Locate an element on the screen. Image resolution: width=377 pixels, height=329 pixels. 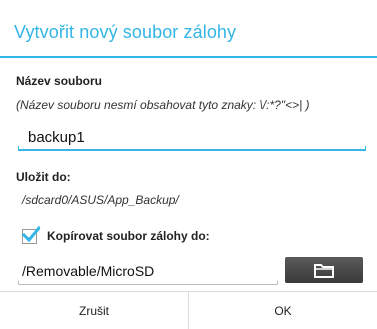
browse-folder-button is located at coordinates (324, 270).